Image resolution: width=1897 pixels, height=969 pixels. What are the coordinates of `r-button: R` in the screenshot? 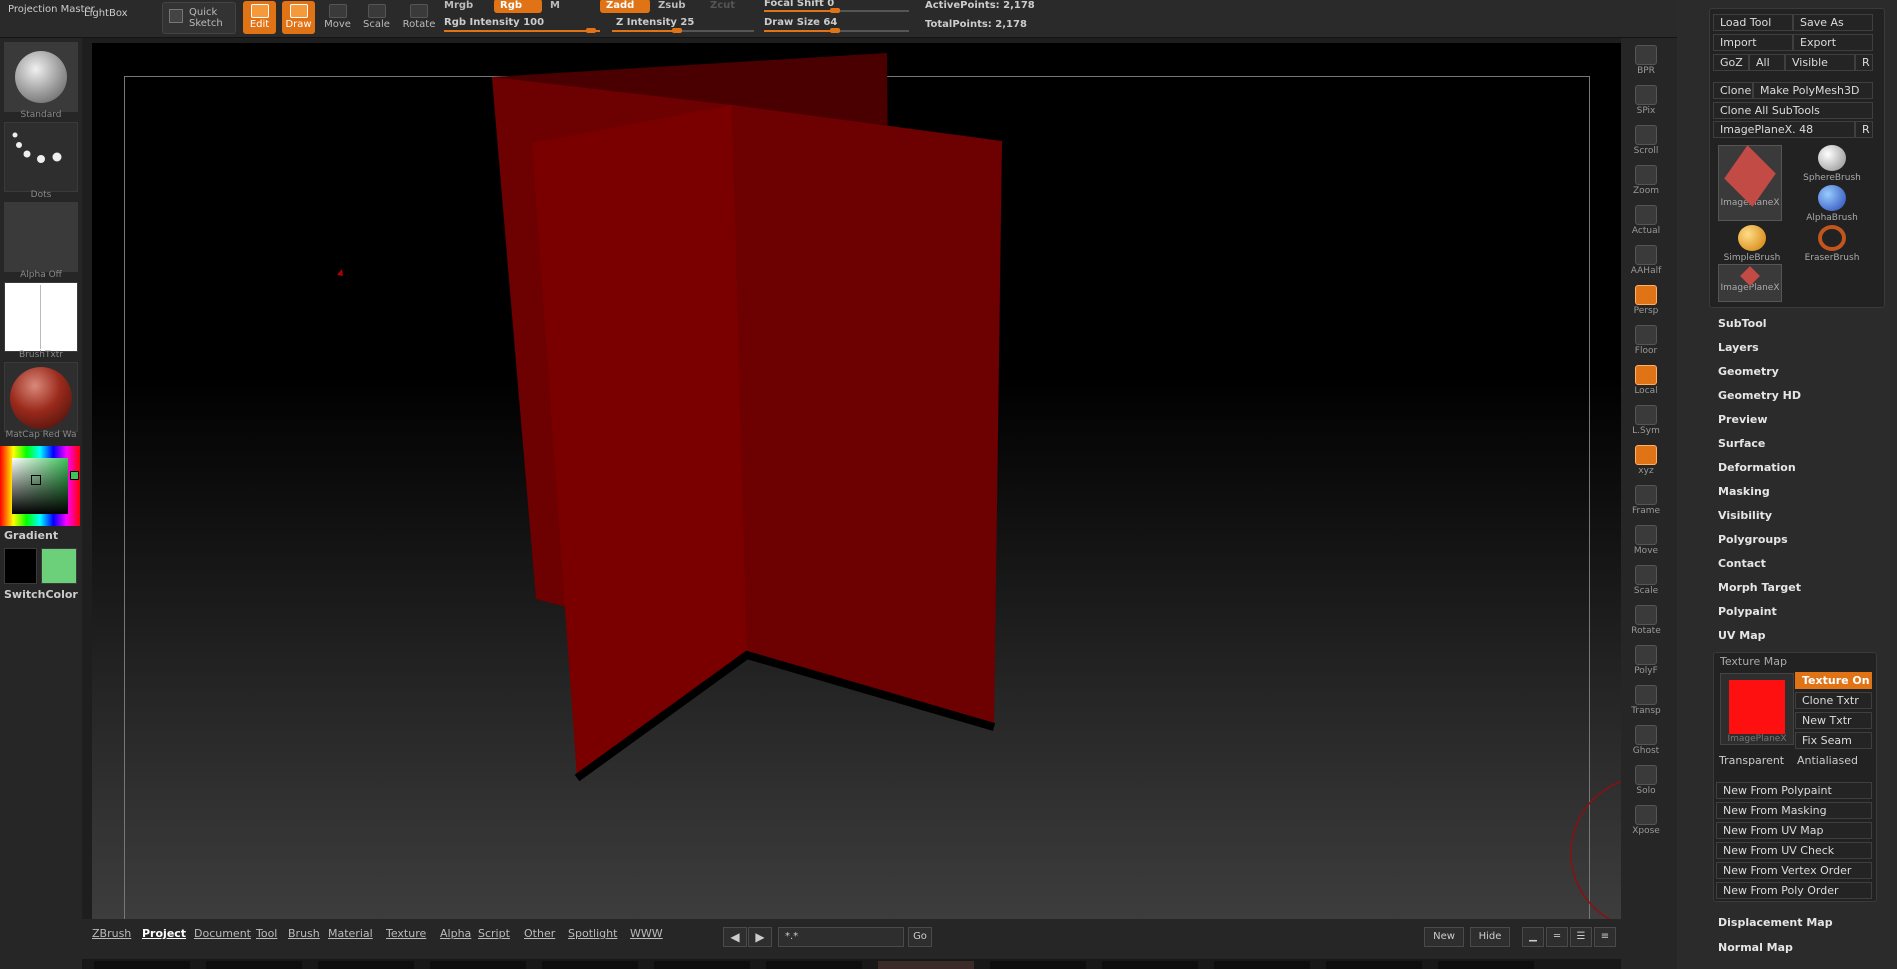 It's located at (1864, 62).